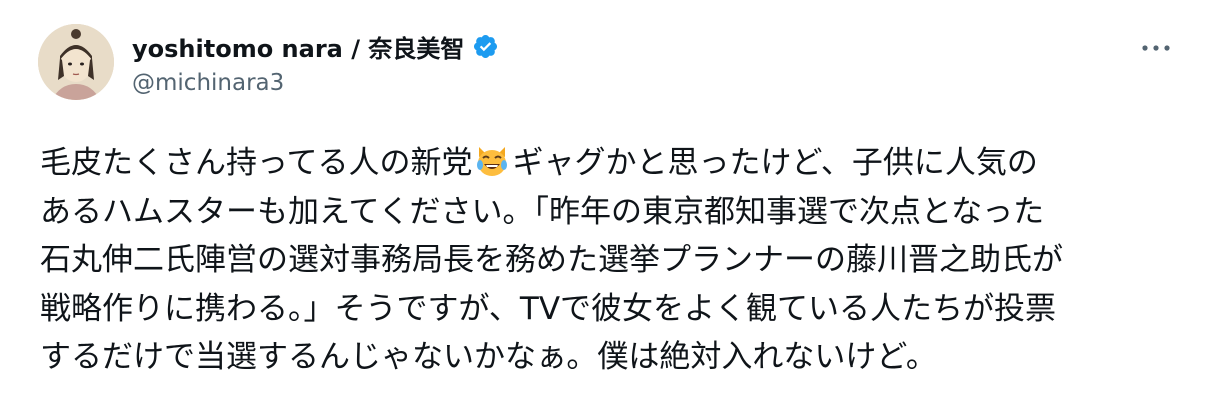 Image resolution: width=1218 pixels, height=402 pixels. I want to click on avatar-painting-girl, so click(76, 62).